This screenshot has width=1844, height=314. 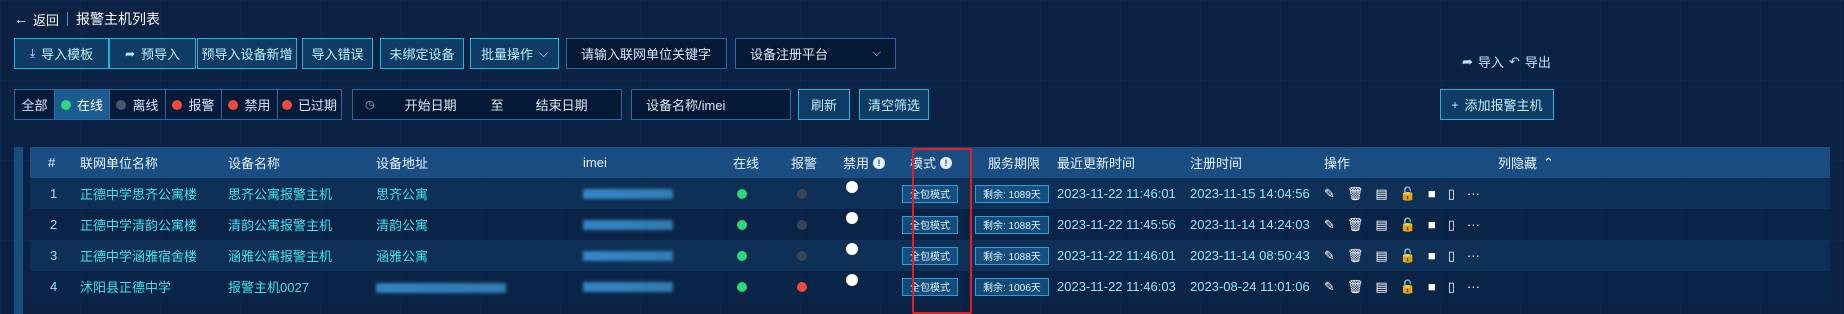 What do you see at coordinates (36, 19) in the screenshot?
I see `back-button: ← 返回` at bounding box center [36, 19].